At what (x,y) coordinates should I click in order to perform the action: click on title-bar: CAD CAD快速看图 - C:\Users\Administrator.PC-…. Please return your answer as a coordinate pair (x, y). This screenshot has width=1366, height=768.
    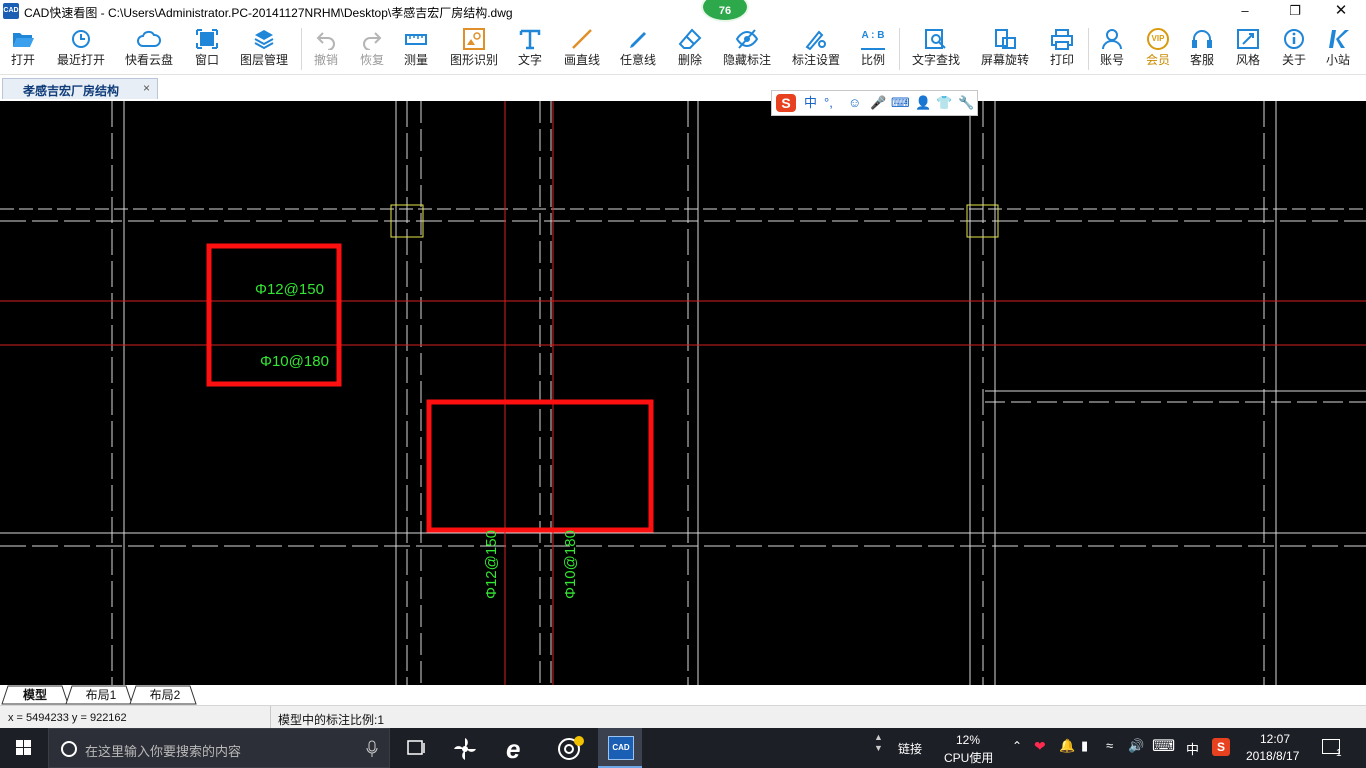
    Looking at the image, I should click on (683, 11).